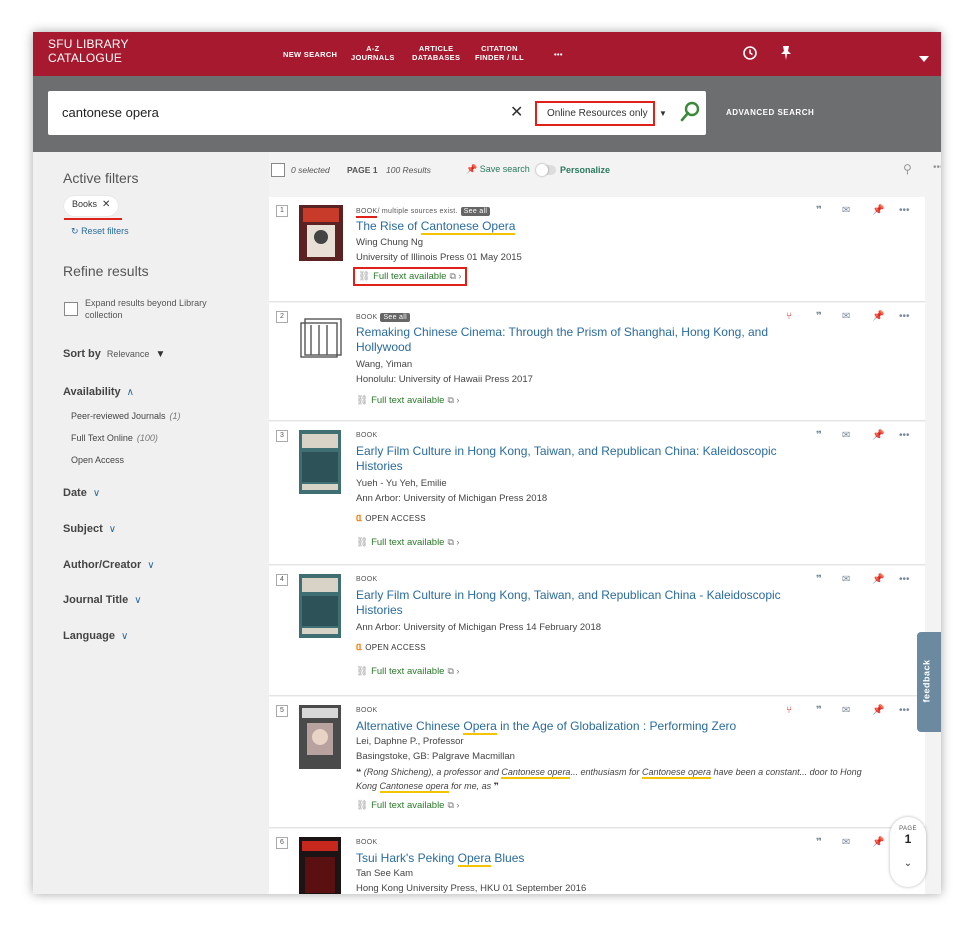  What do you see at coordinates (585, 170) in the screenshot?
I see `personalize-label: Personalize` at bounding box center [585, 170].